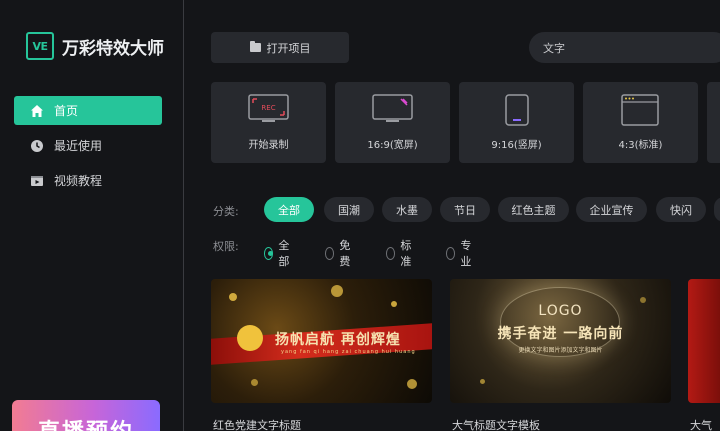 The width and height of the screenshot is (720, 431). Describe the element at coordinates (407, 209) in the screenshot. I see `chip-ink: 水墨` at that location.